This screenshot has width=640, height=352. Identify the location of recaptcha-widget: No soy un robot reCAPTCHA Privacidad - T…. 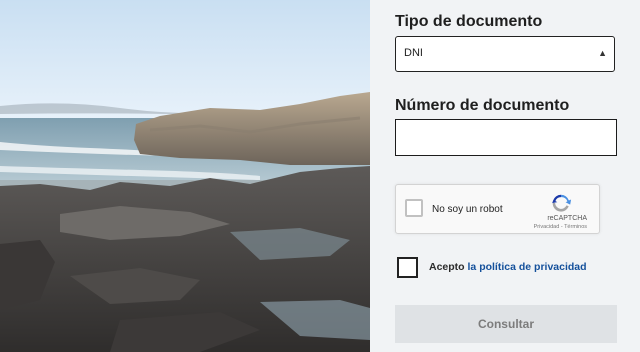
(497, 209).